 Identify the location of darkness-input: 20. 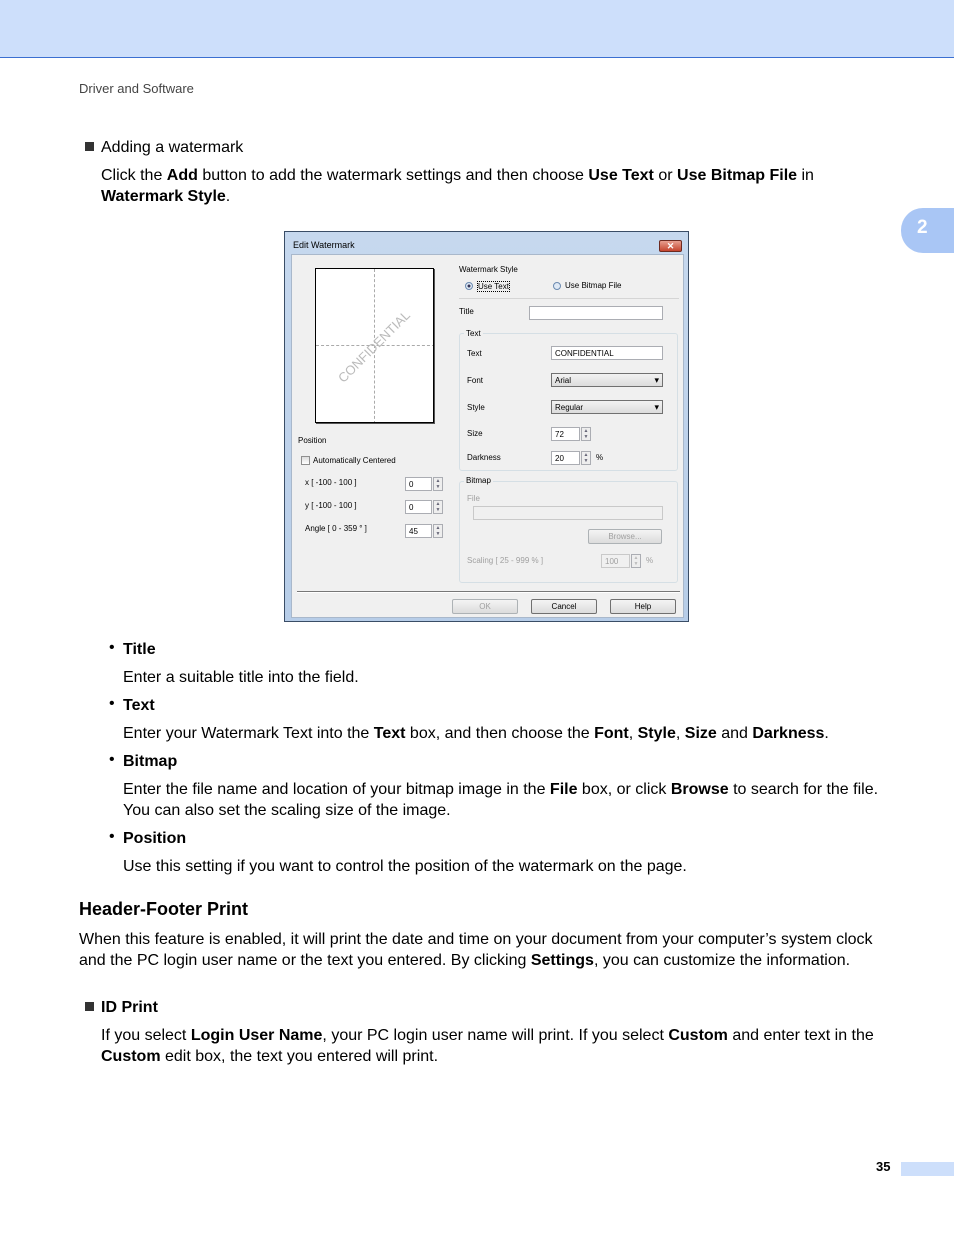
(565, 458).